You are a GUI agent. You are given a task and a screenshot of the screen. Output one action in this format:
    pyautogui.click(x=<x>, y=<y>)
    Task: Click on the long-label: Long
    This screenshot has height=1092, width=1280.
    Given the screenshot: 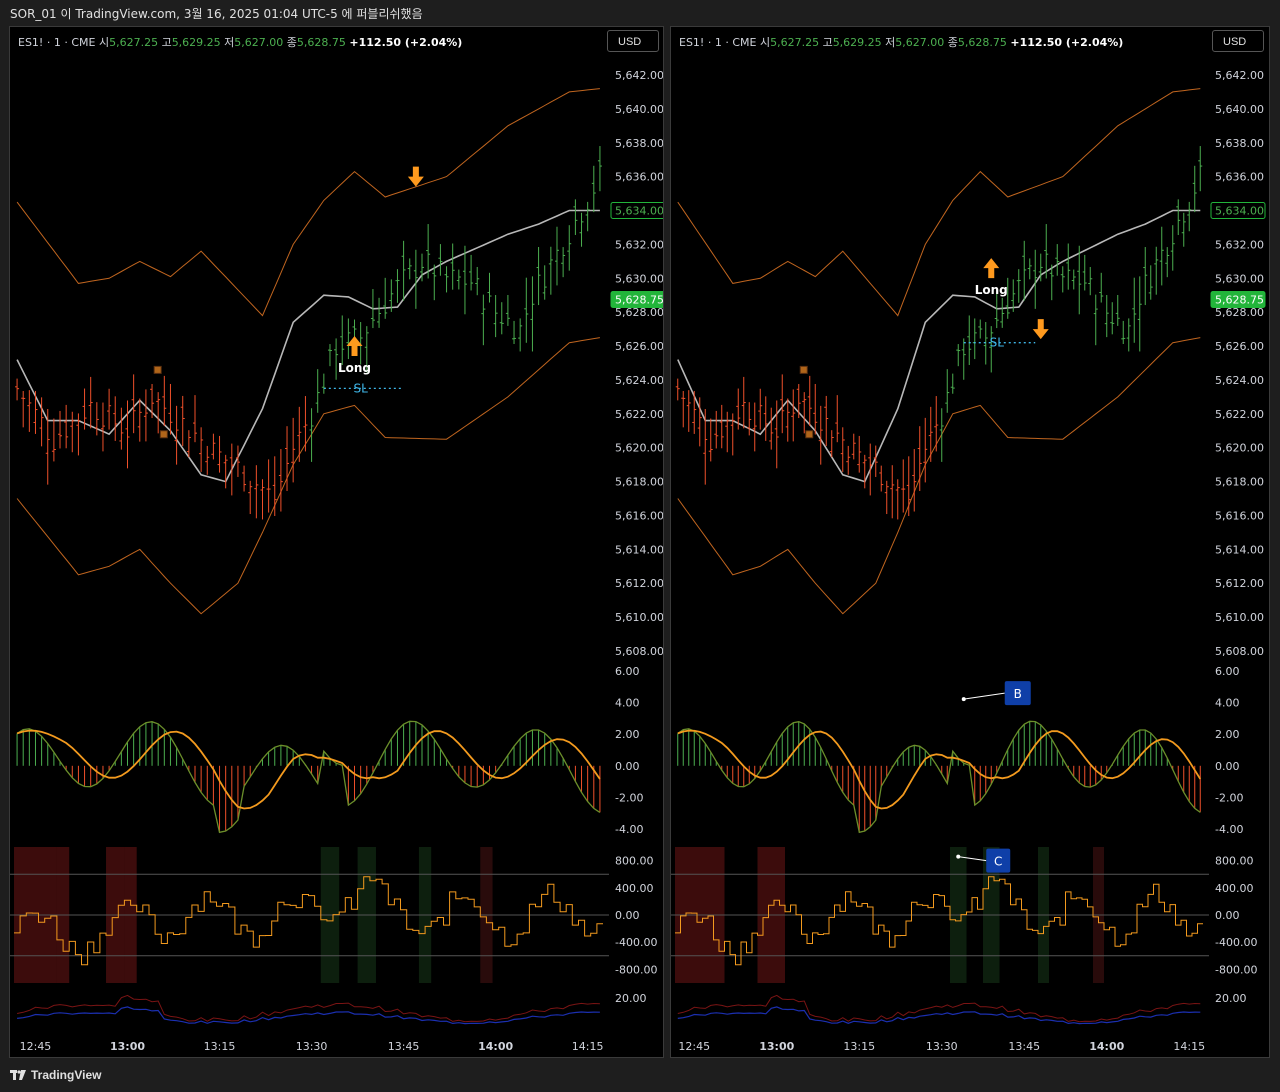 What is the action you would take?
    pyautogui.click(x=991, y=290)
    